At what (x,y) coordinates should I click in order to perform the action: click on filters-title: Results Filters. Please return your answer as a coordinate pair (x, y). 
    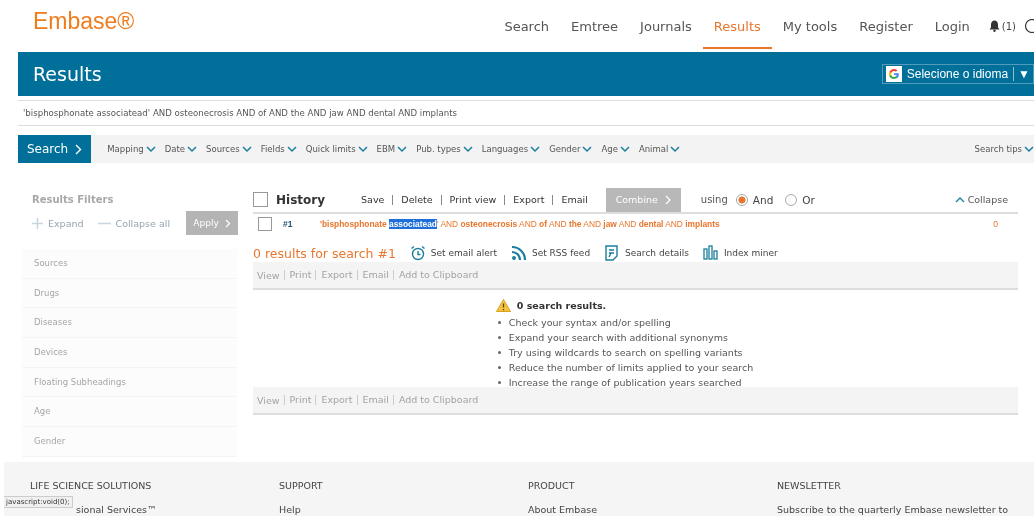
    Looking at the image, I should click on (73, 199).